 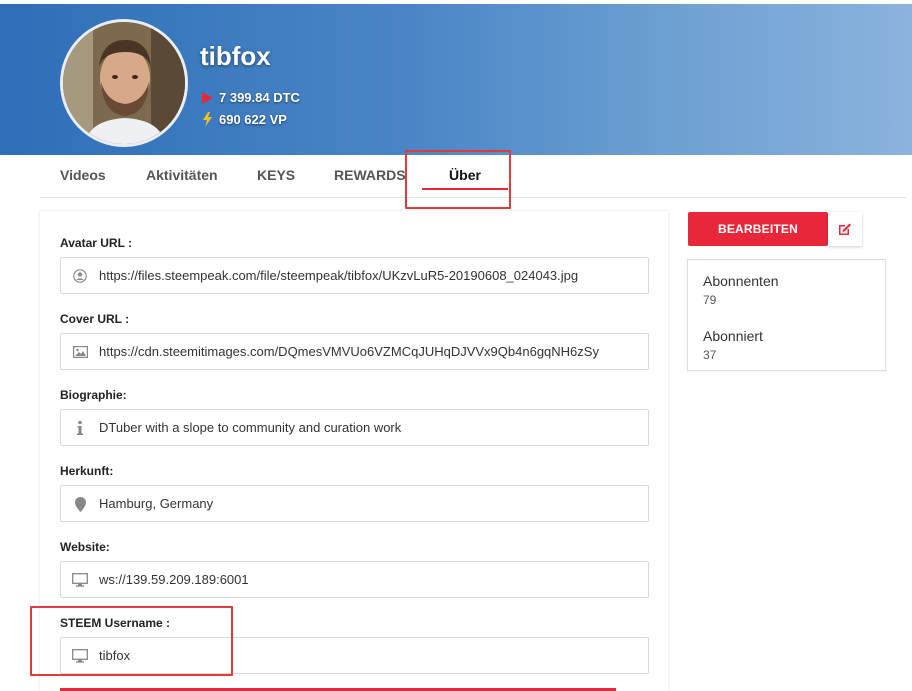 I want to click on lightning-icon, so click(x=207, y=119).